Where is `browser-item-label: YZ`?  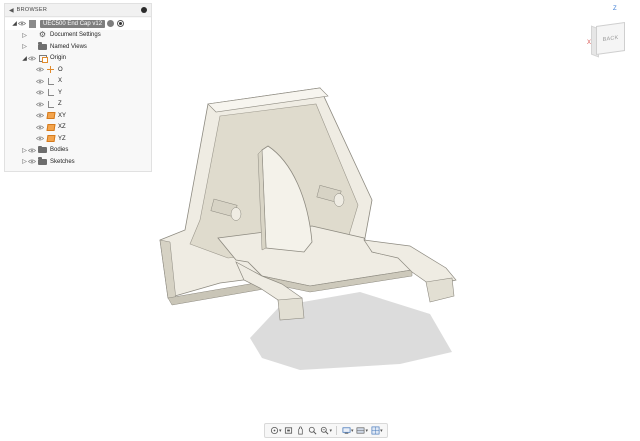 browser-item-label: YZ is located at coordinates (62, 138).